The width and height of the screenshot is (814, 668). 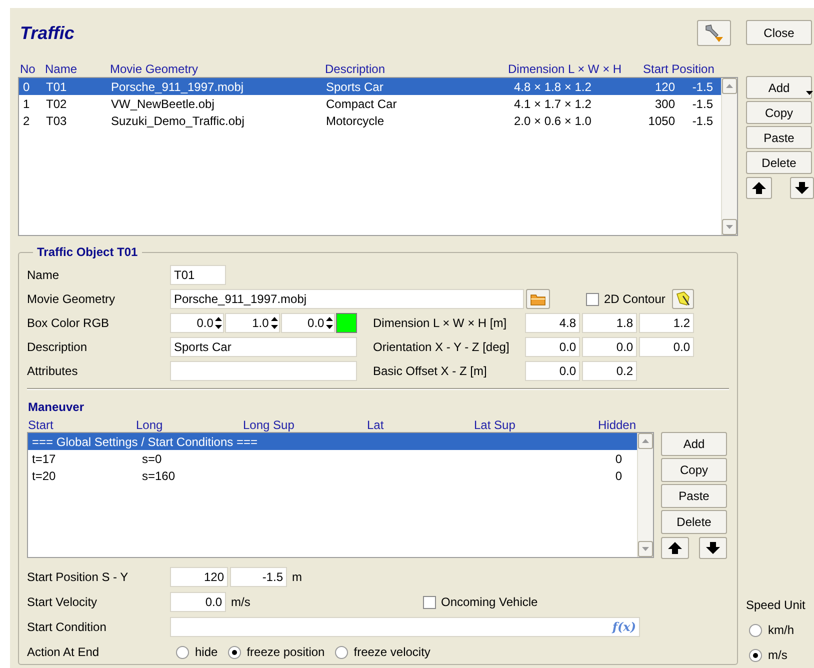 I want to click on column-header: Hidden, so click(x=623, y=424).